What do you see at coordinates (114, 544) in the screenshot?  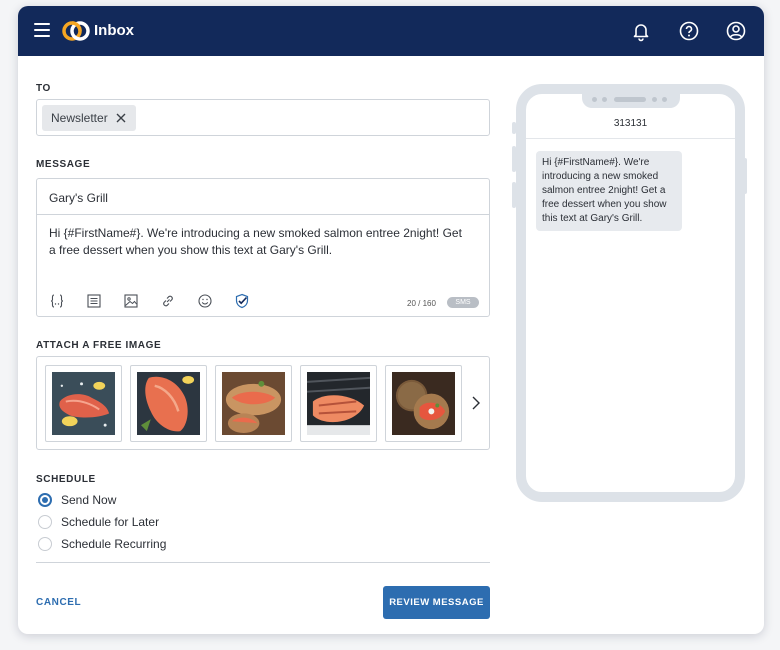 I see `schedule-option-label: Schedule Recurring` at bounding box center [114, 544].